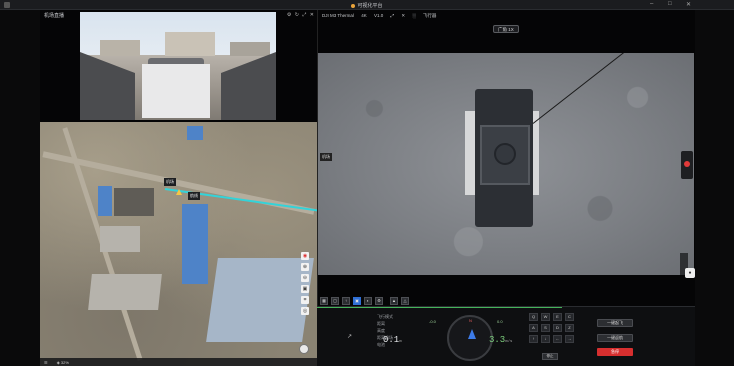 This screenshot has width=734, height=366. Describe the element at coordinates (305, 278) in the screenshot. I see `zoom-out-icon: ⊖` at that location.